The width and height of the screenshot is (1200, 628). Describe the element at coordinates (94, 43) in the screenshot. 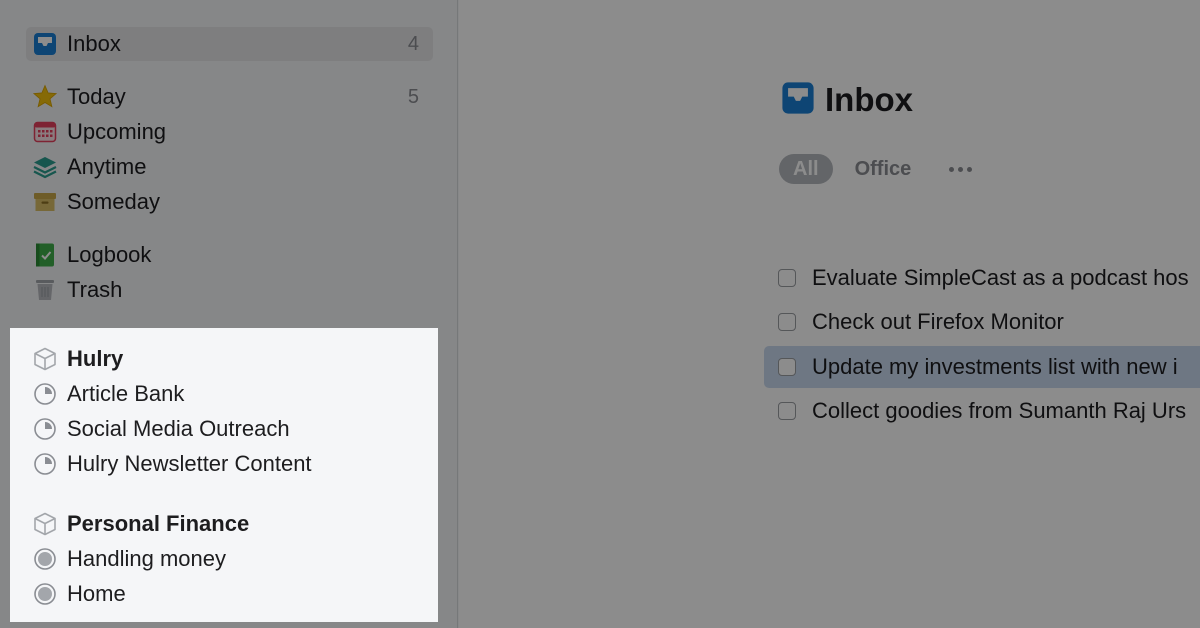

I see `sidebar-item-label: Inbox` at that location.